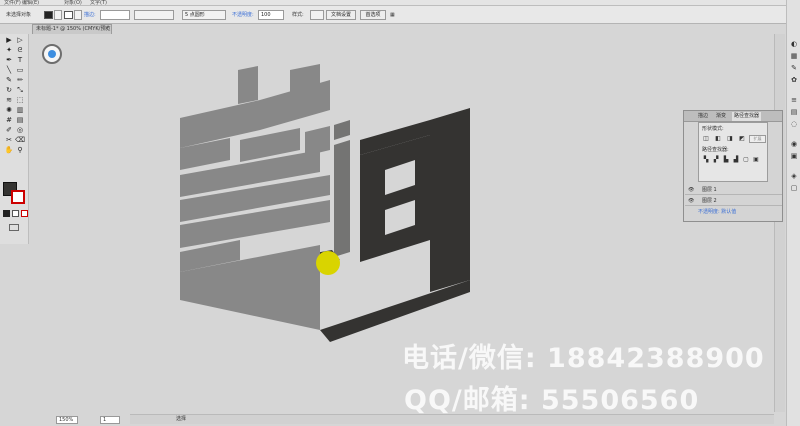 The image size is (800, 426). I want to click on gradient-icon: ▤, so click(20, 120).